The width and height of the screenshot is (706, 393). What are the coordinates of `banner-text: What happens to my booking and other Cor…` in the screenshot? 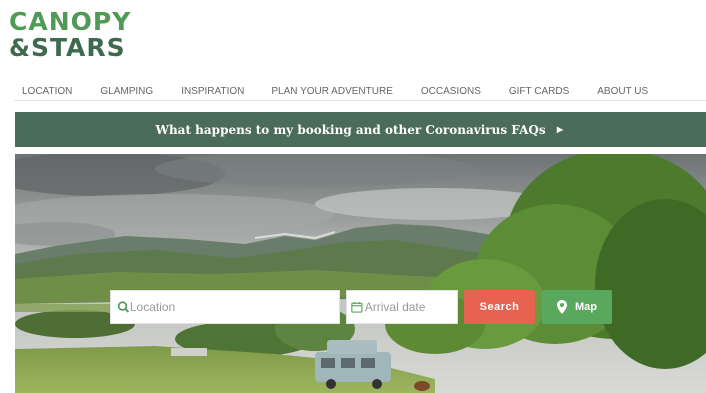 It's located at (350, 129).